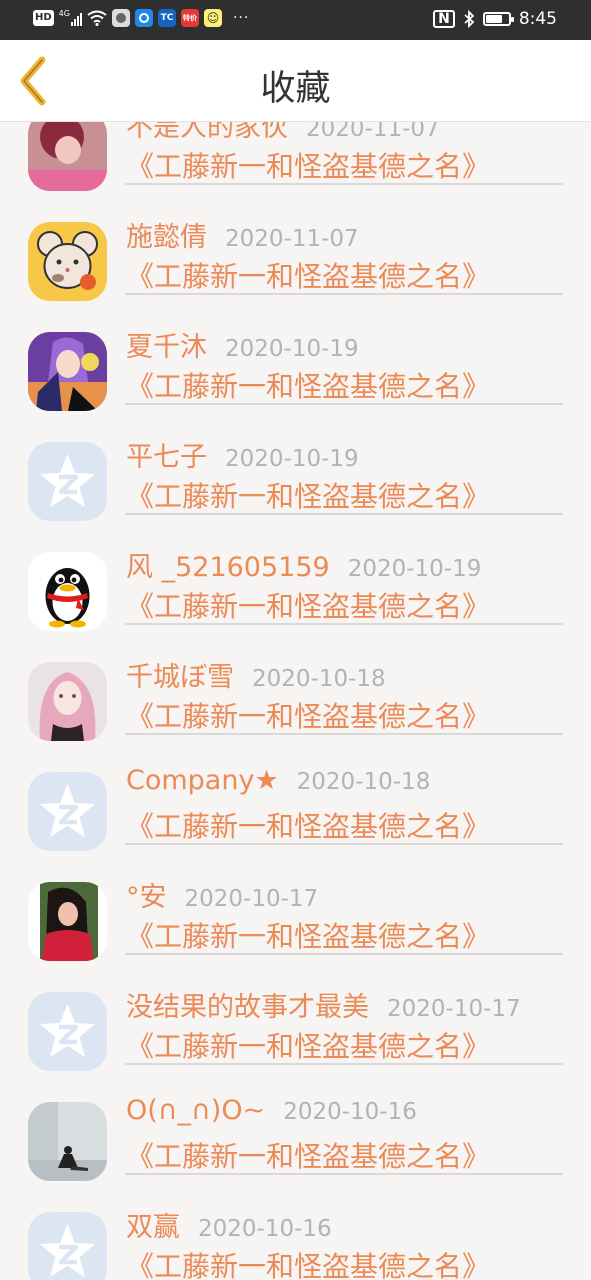 The width and height of the screenshot is (591, 1280). I want to click on anime-pink-hair-avatar-image, so click(67, 701).